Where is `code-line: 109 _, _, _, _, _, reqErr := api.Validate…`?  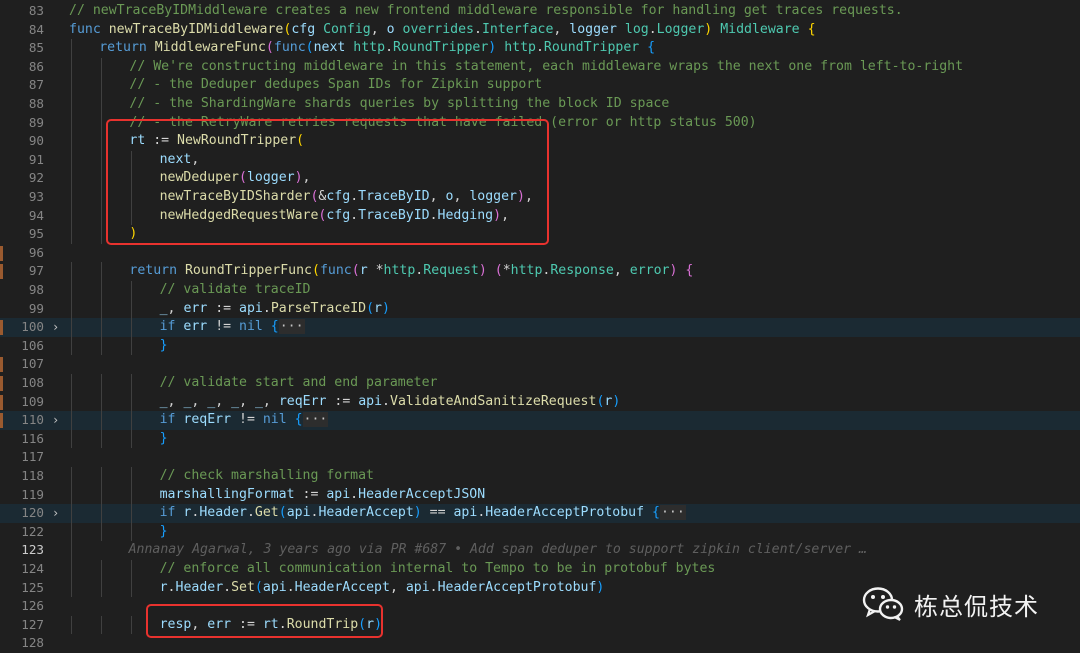 code-line: 109 _, _, _, _, _, reqErr := api.Validate… is located at coordinates (540, 402).